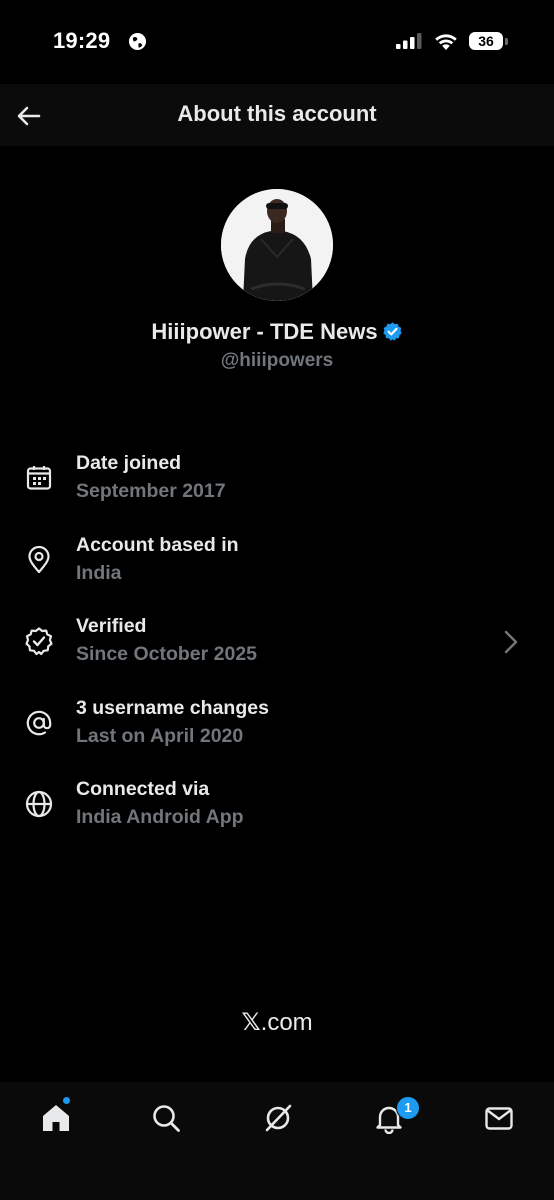 The image size is (554, 1200). I want to click on top-header: About this account, so click(277, 115).